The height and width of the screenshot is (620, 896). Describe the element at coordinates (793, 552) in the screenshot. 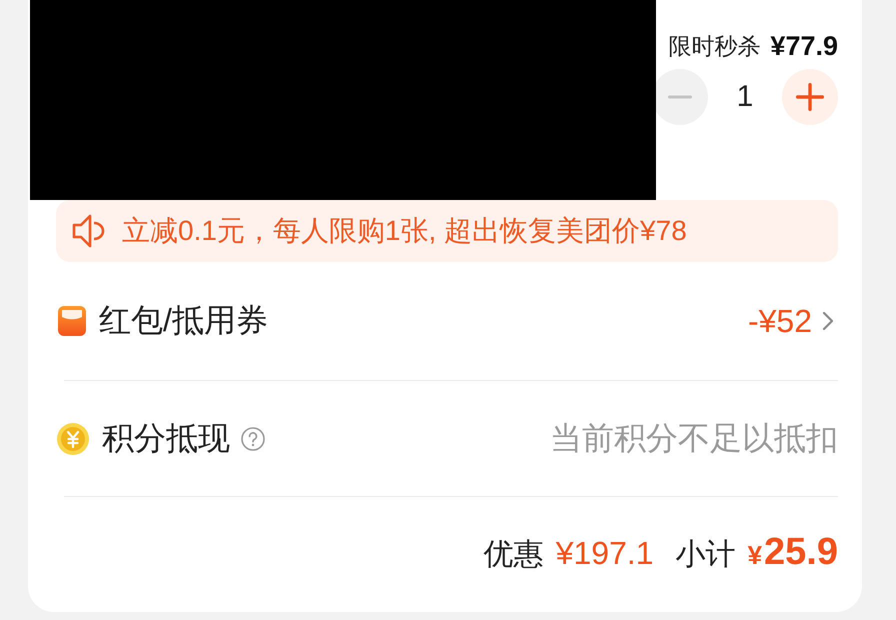

I see `subtotal-amount: ¥25.9` at that location.